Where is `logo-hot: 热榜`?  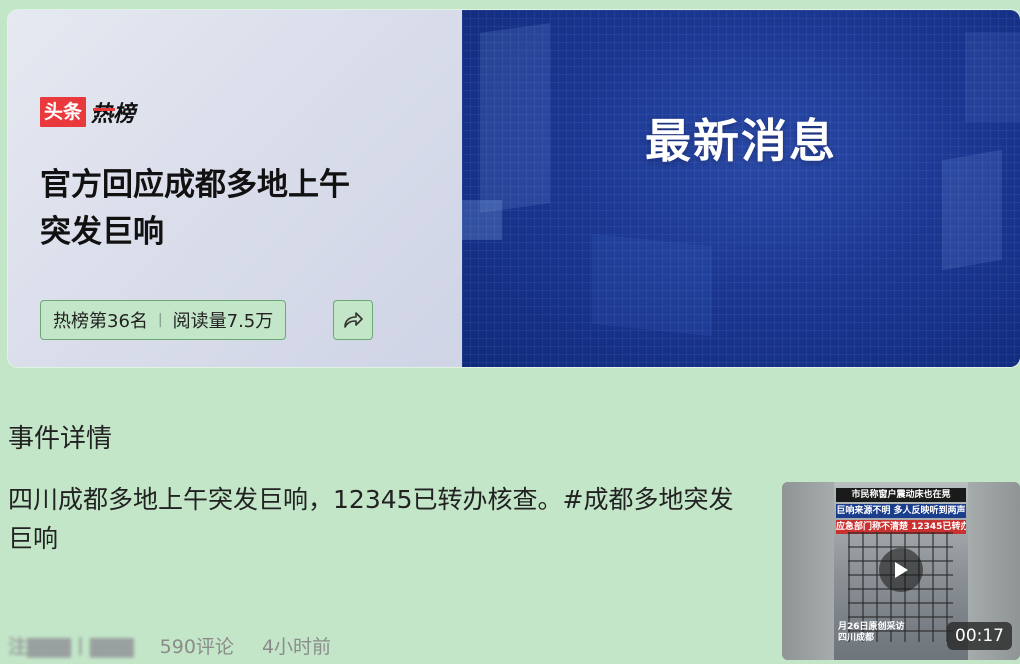
logo-hot: 热榜 is located at coordinates (113, 112).